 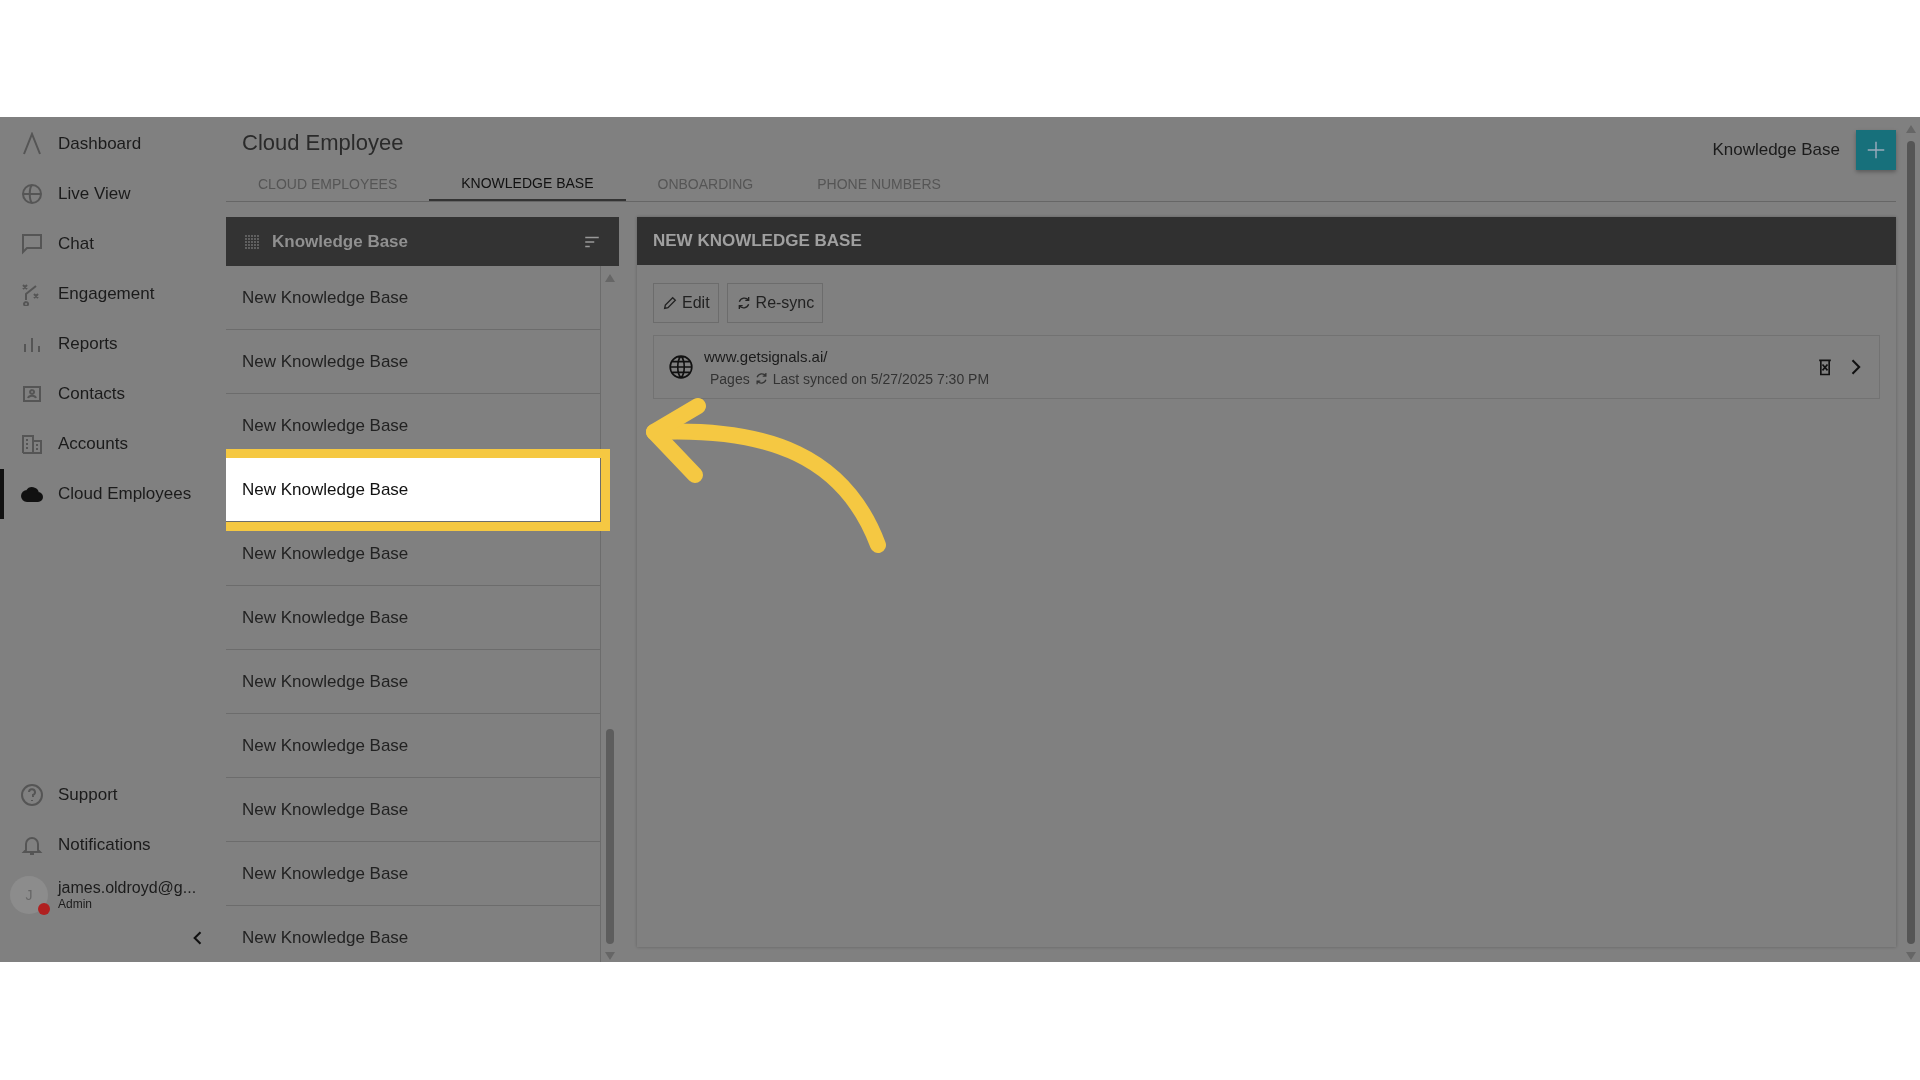 What do you see at coordinates (113, 394) in the screenshot?
I see `nav-item: Contacts` at bounding box center [113, 394].